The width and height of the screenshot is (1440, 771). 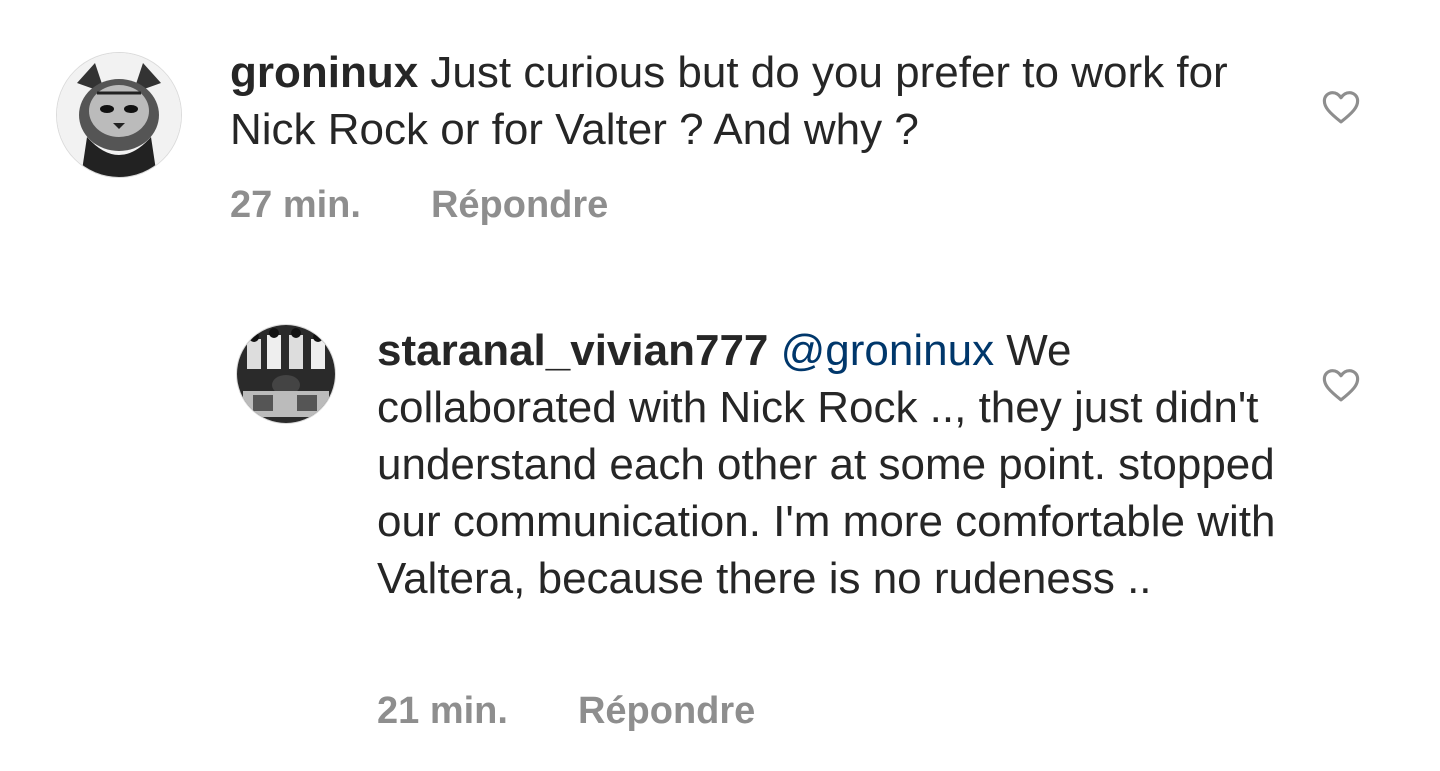 What do you see at coordinates (295, 205) in the screenshot?
I see `comment-timestamp: 27 min.` at bounding box center [295, 205].